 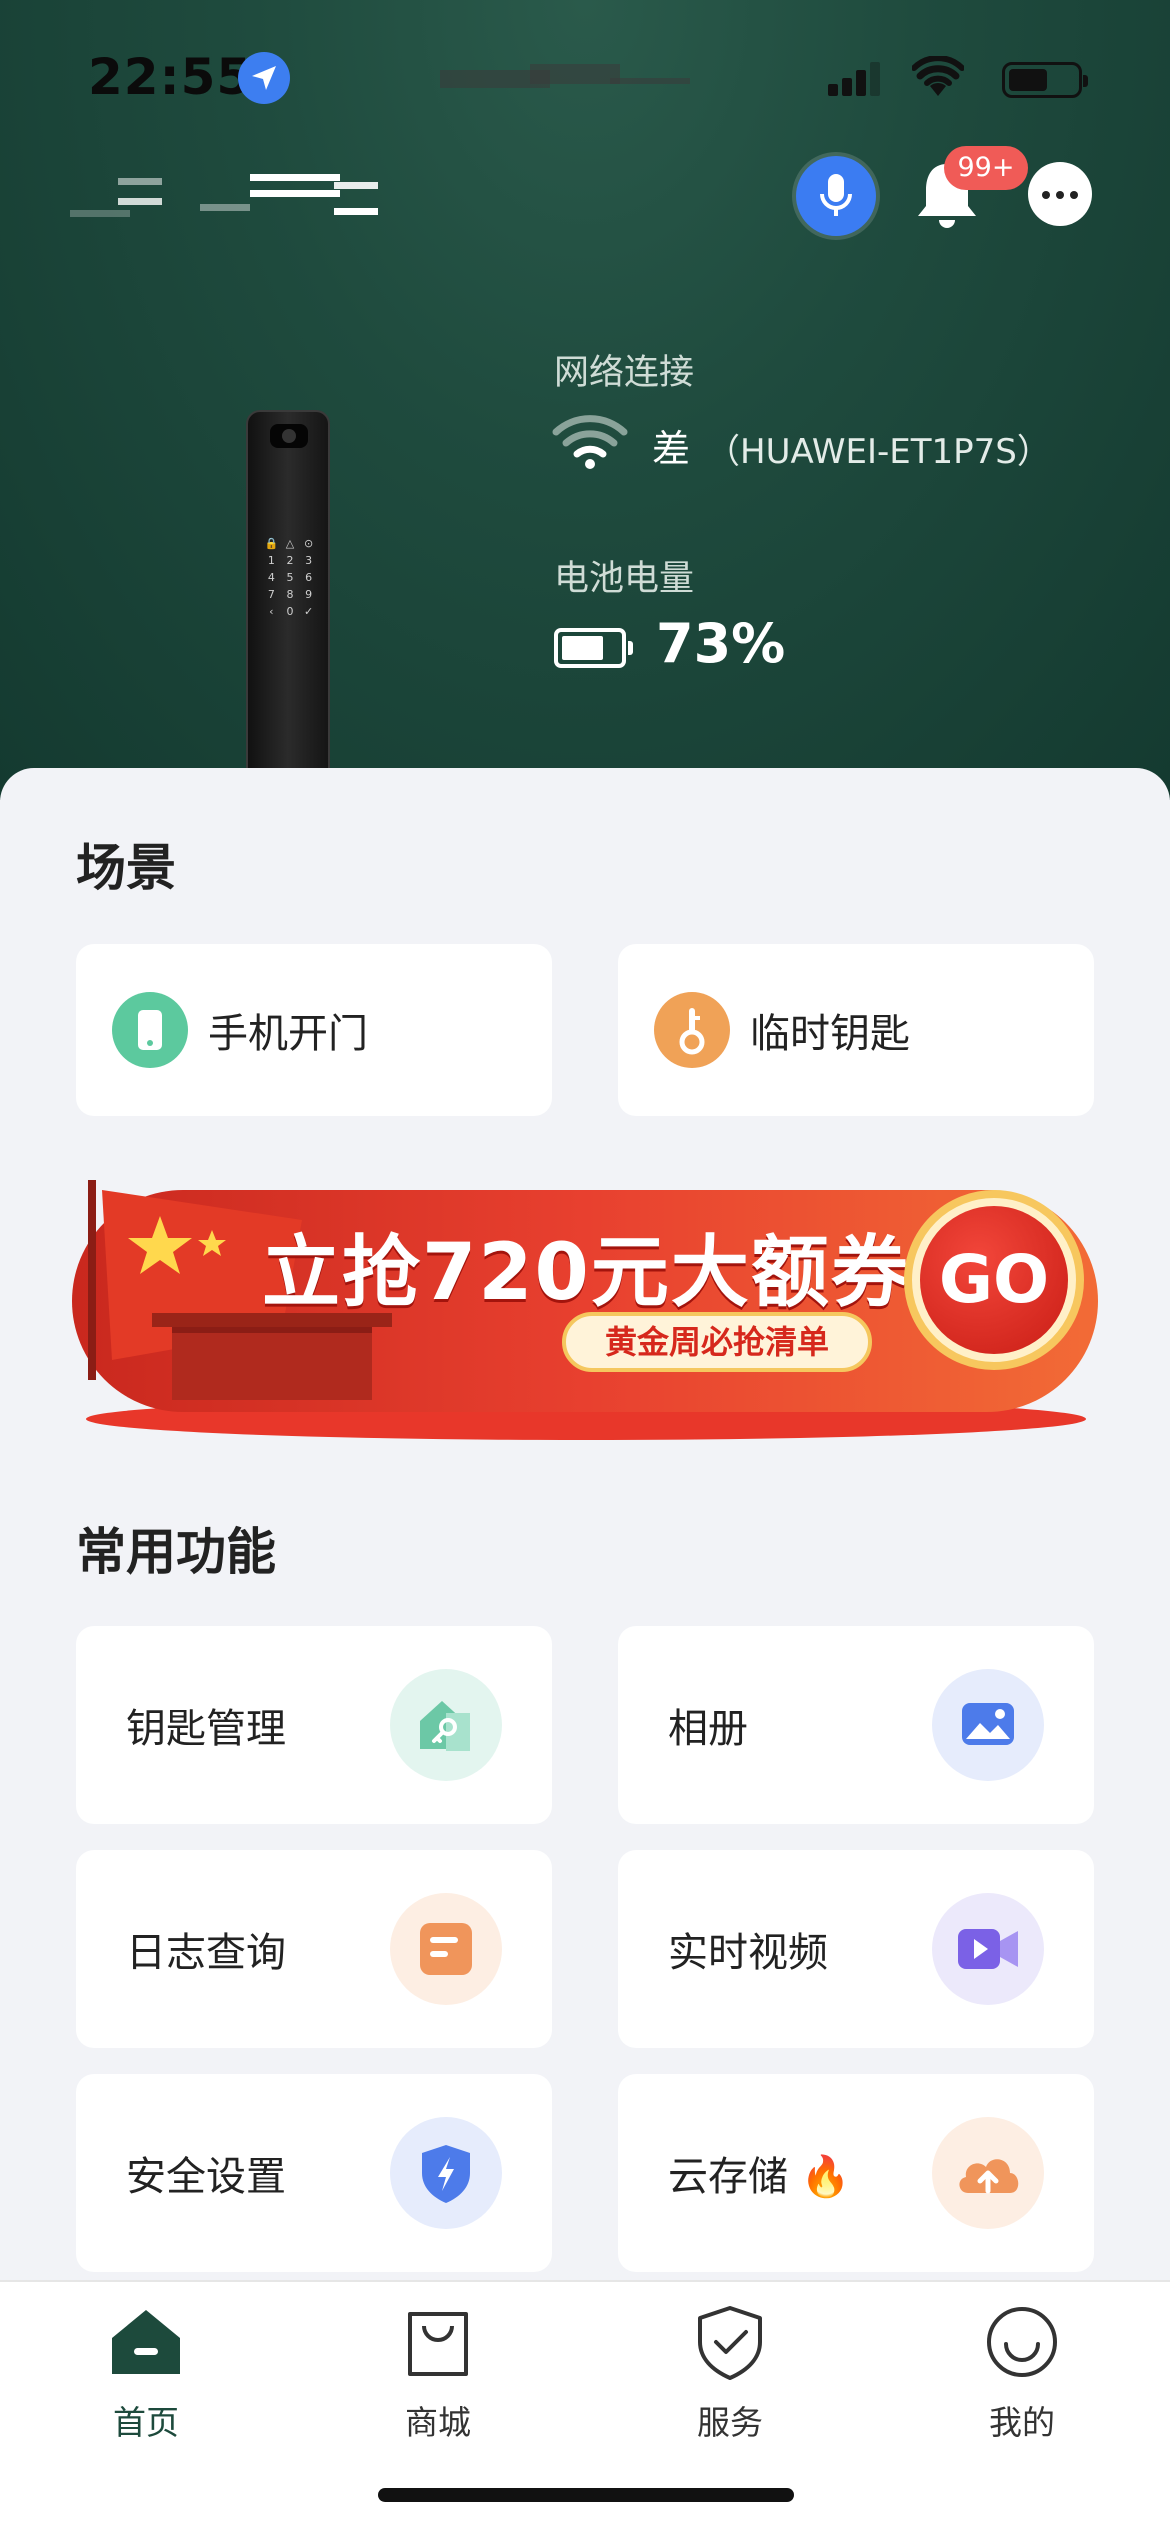 What do you see at coordinates (1022, 2342) in the screenshot?
I see `smile-icon` at bounding box center [1022, 2342].